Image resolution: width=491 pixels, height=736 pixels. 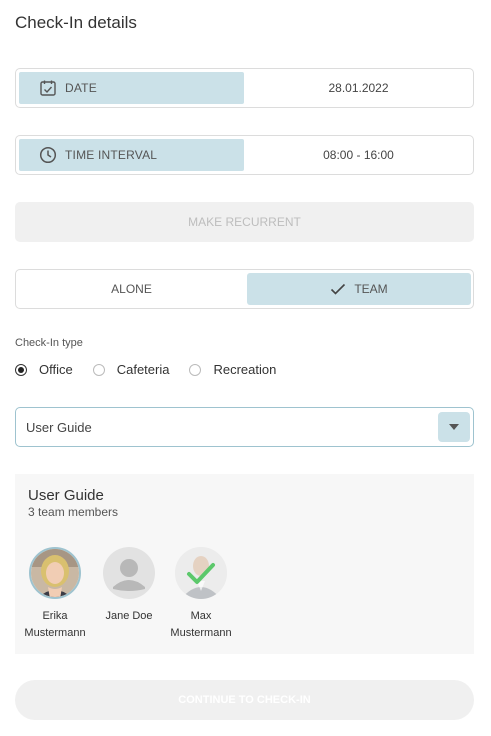 I want to click on member-name: Erika Mustermann, so click(x=55, y=624).